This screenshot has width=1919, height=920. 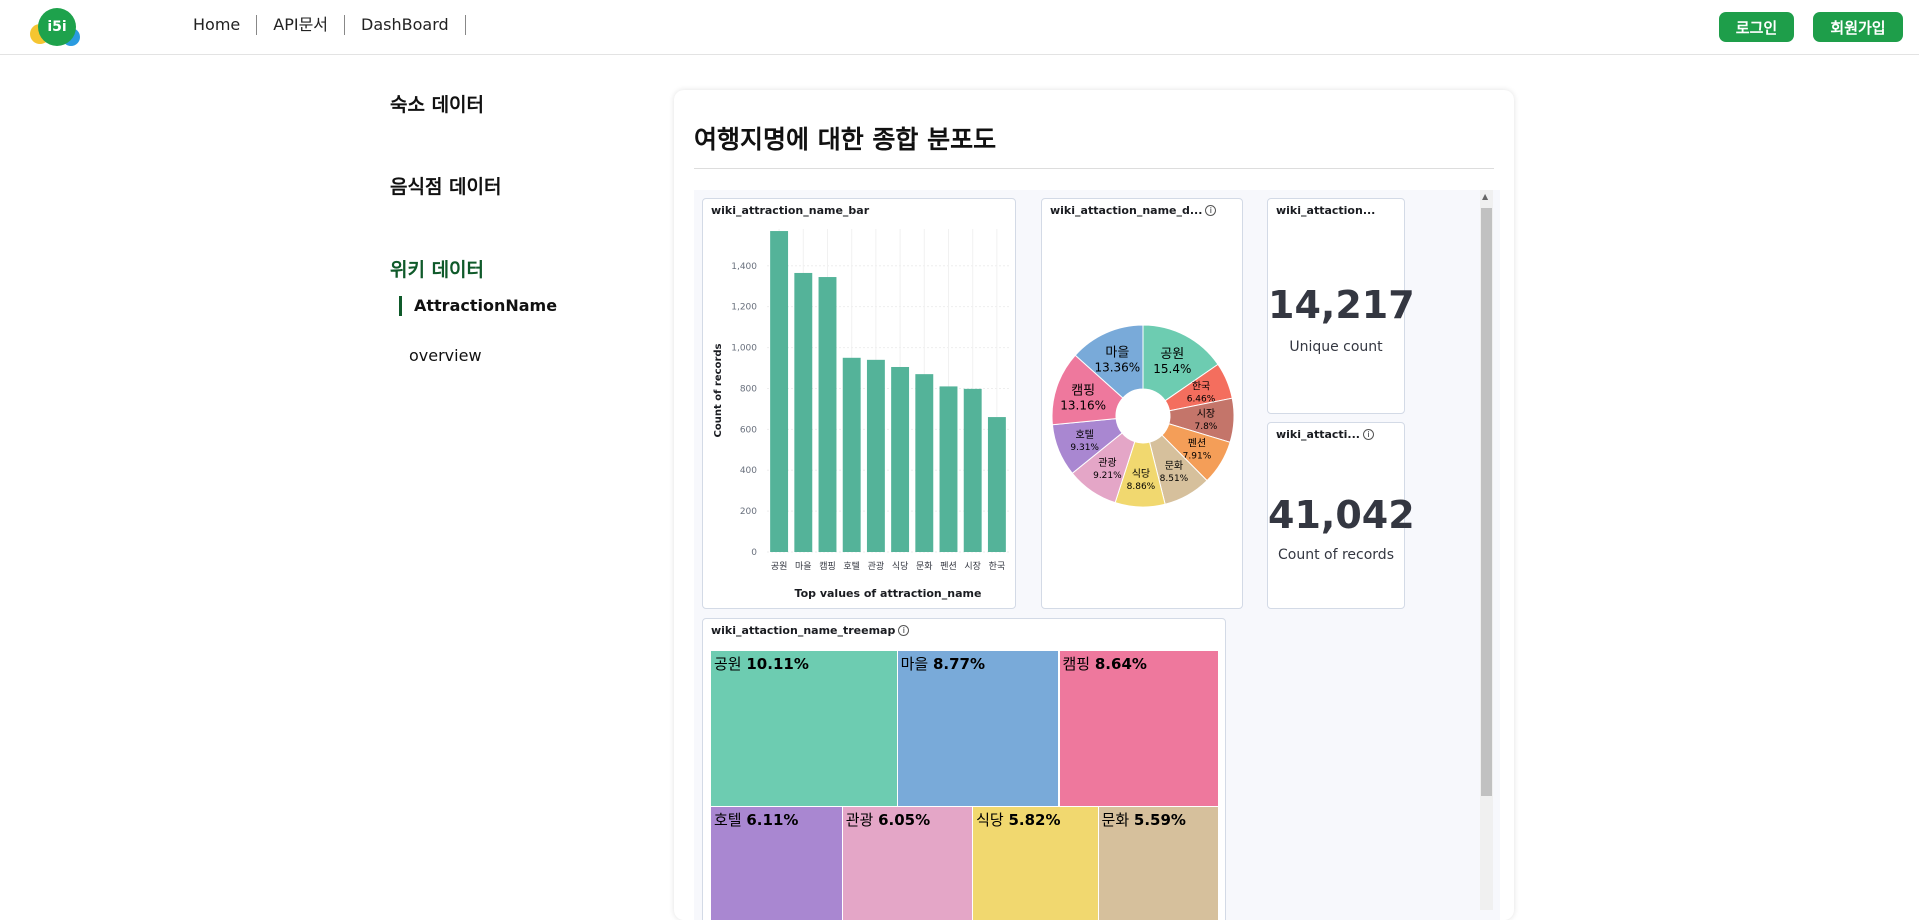 What do you see at coordinates (1205, 427) in the screenshot?
I see `donut-slice-percent: 7.8%` at bounding box center [1205, 427].